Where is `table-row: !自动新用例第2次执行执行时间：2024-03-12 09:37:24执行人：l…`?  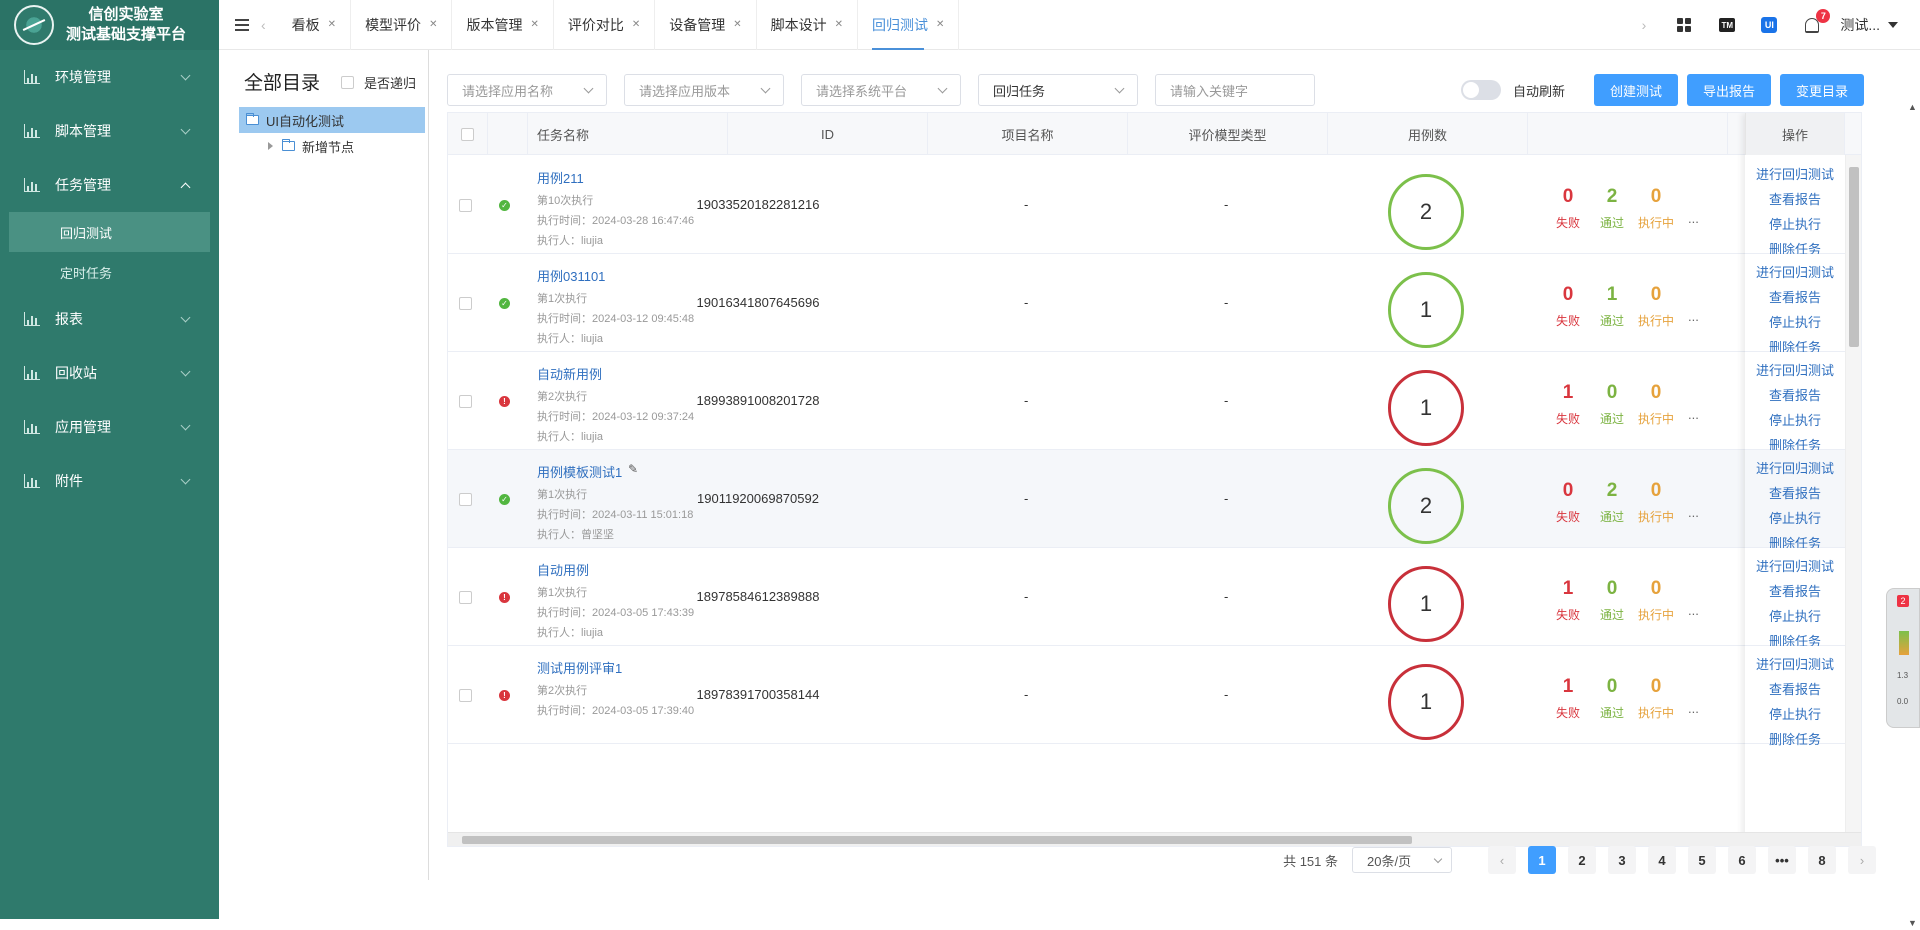
table-row: !自动新用例第2次执行执行时间：2024-03-12 09:37:24执行人：l… is located at coordinates (1155, 401).